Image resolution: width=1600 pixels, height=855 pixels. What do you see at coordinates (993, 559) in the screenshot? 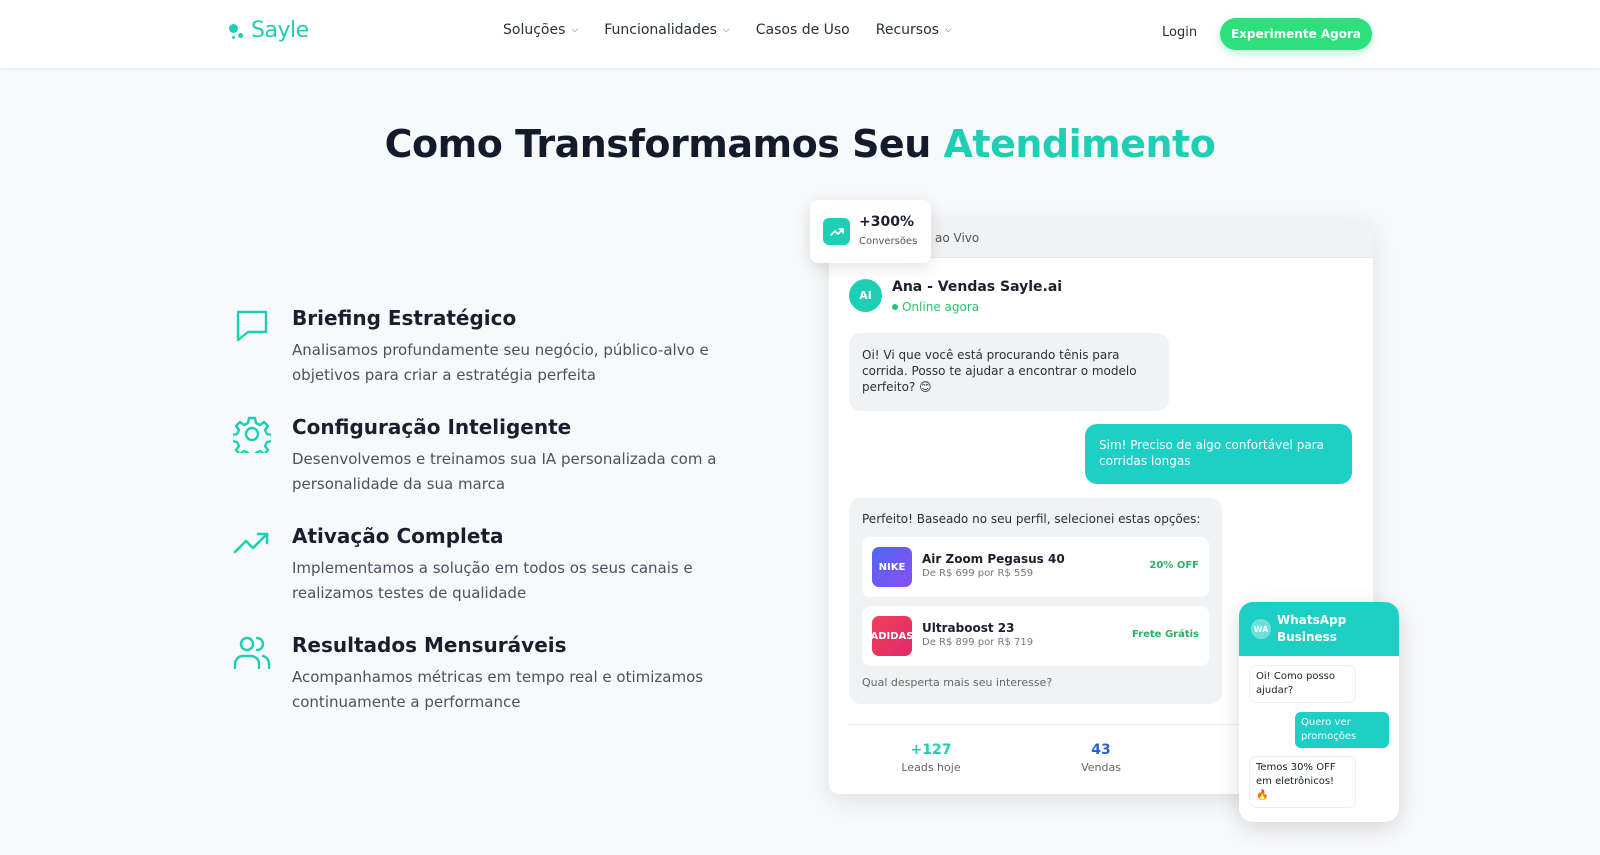
I see `product-name: Air Zoom Pegasus 40` at bounding box center [993, 559].